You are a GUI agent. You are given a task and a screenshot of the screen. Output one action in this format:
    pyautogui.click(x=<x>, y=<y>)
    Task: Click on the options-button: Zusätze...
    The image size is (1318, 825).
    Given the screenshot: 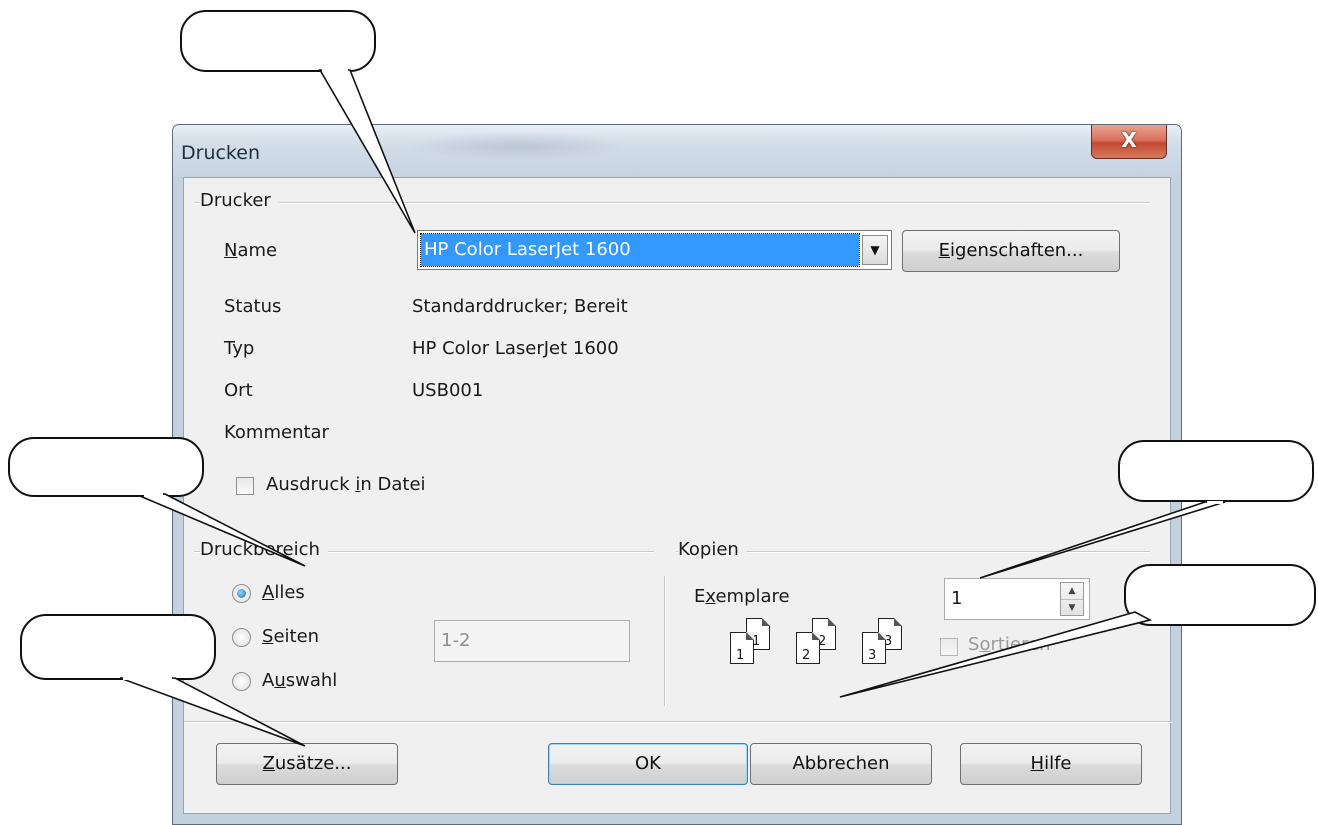 What is the action you would take?
    pyautogui.click(x=307, y=764)
    